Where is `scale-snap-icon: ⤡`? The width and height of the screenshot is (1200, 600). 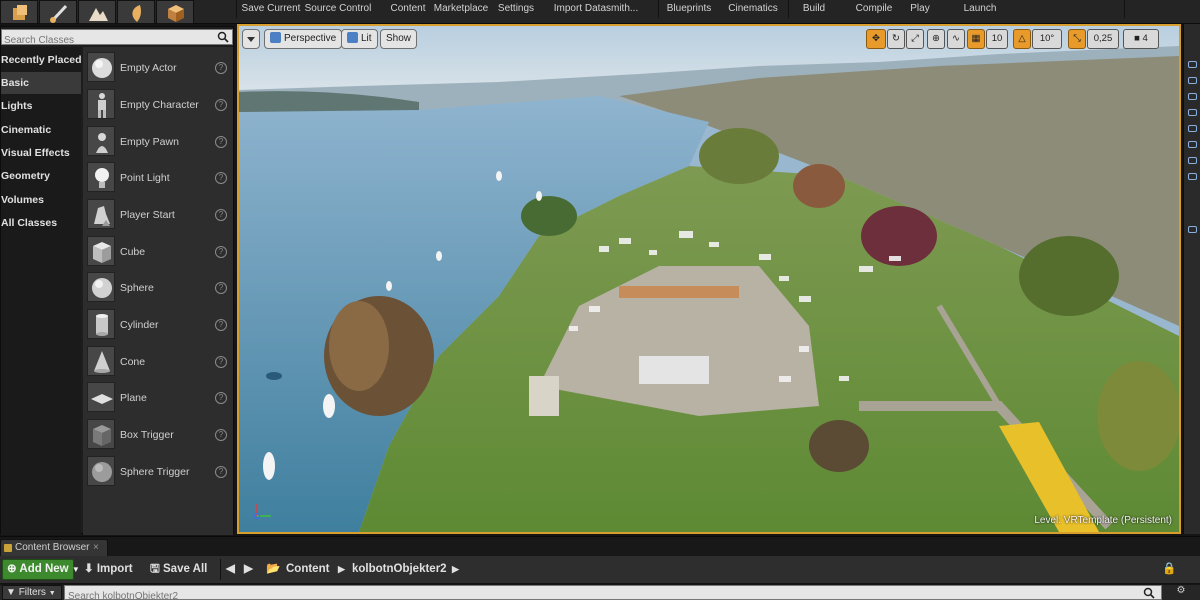 scale-snap-icon: ⤡ is located at coordinates (1077, 39).